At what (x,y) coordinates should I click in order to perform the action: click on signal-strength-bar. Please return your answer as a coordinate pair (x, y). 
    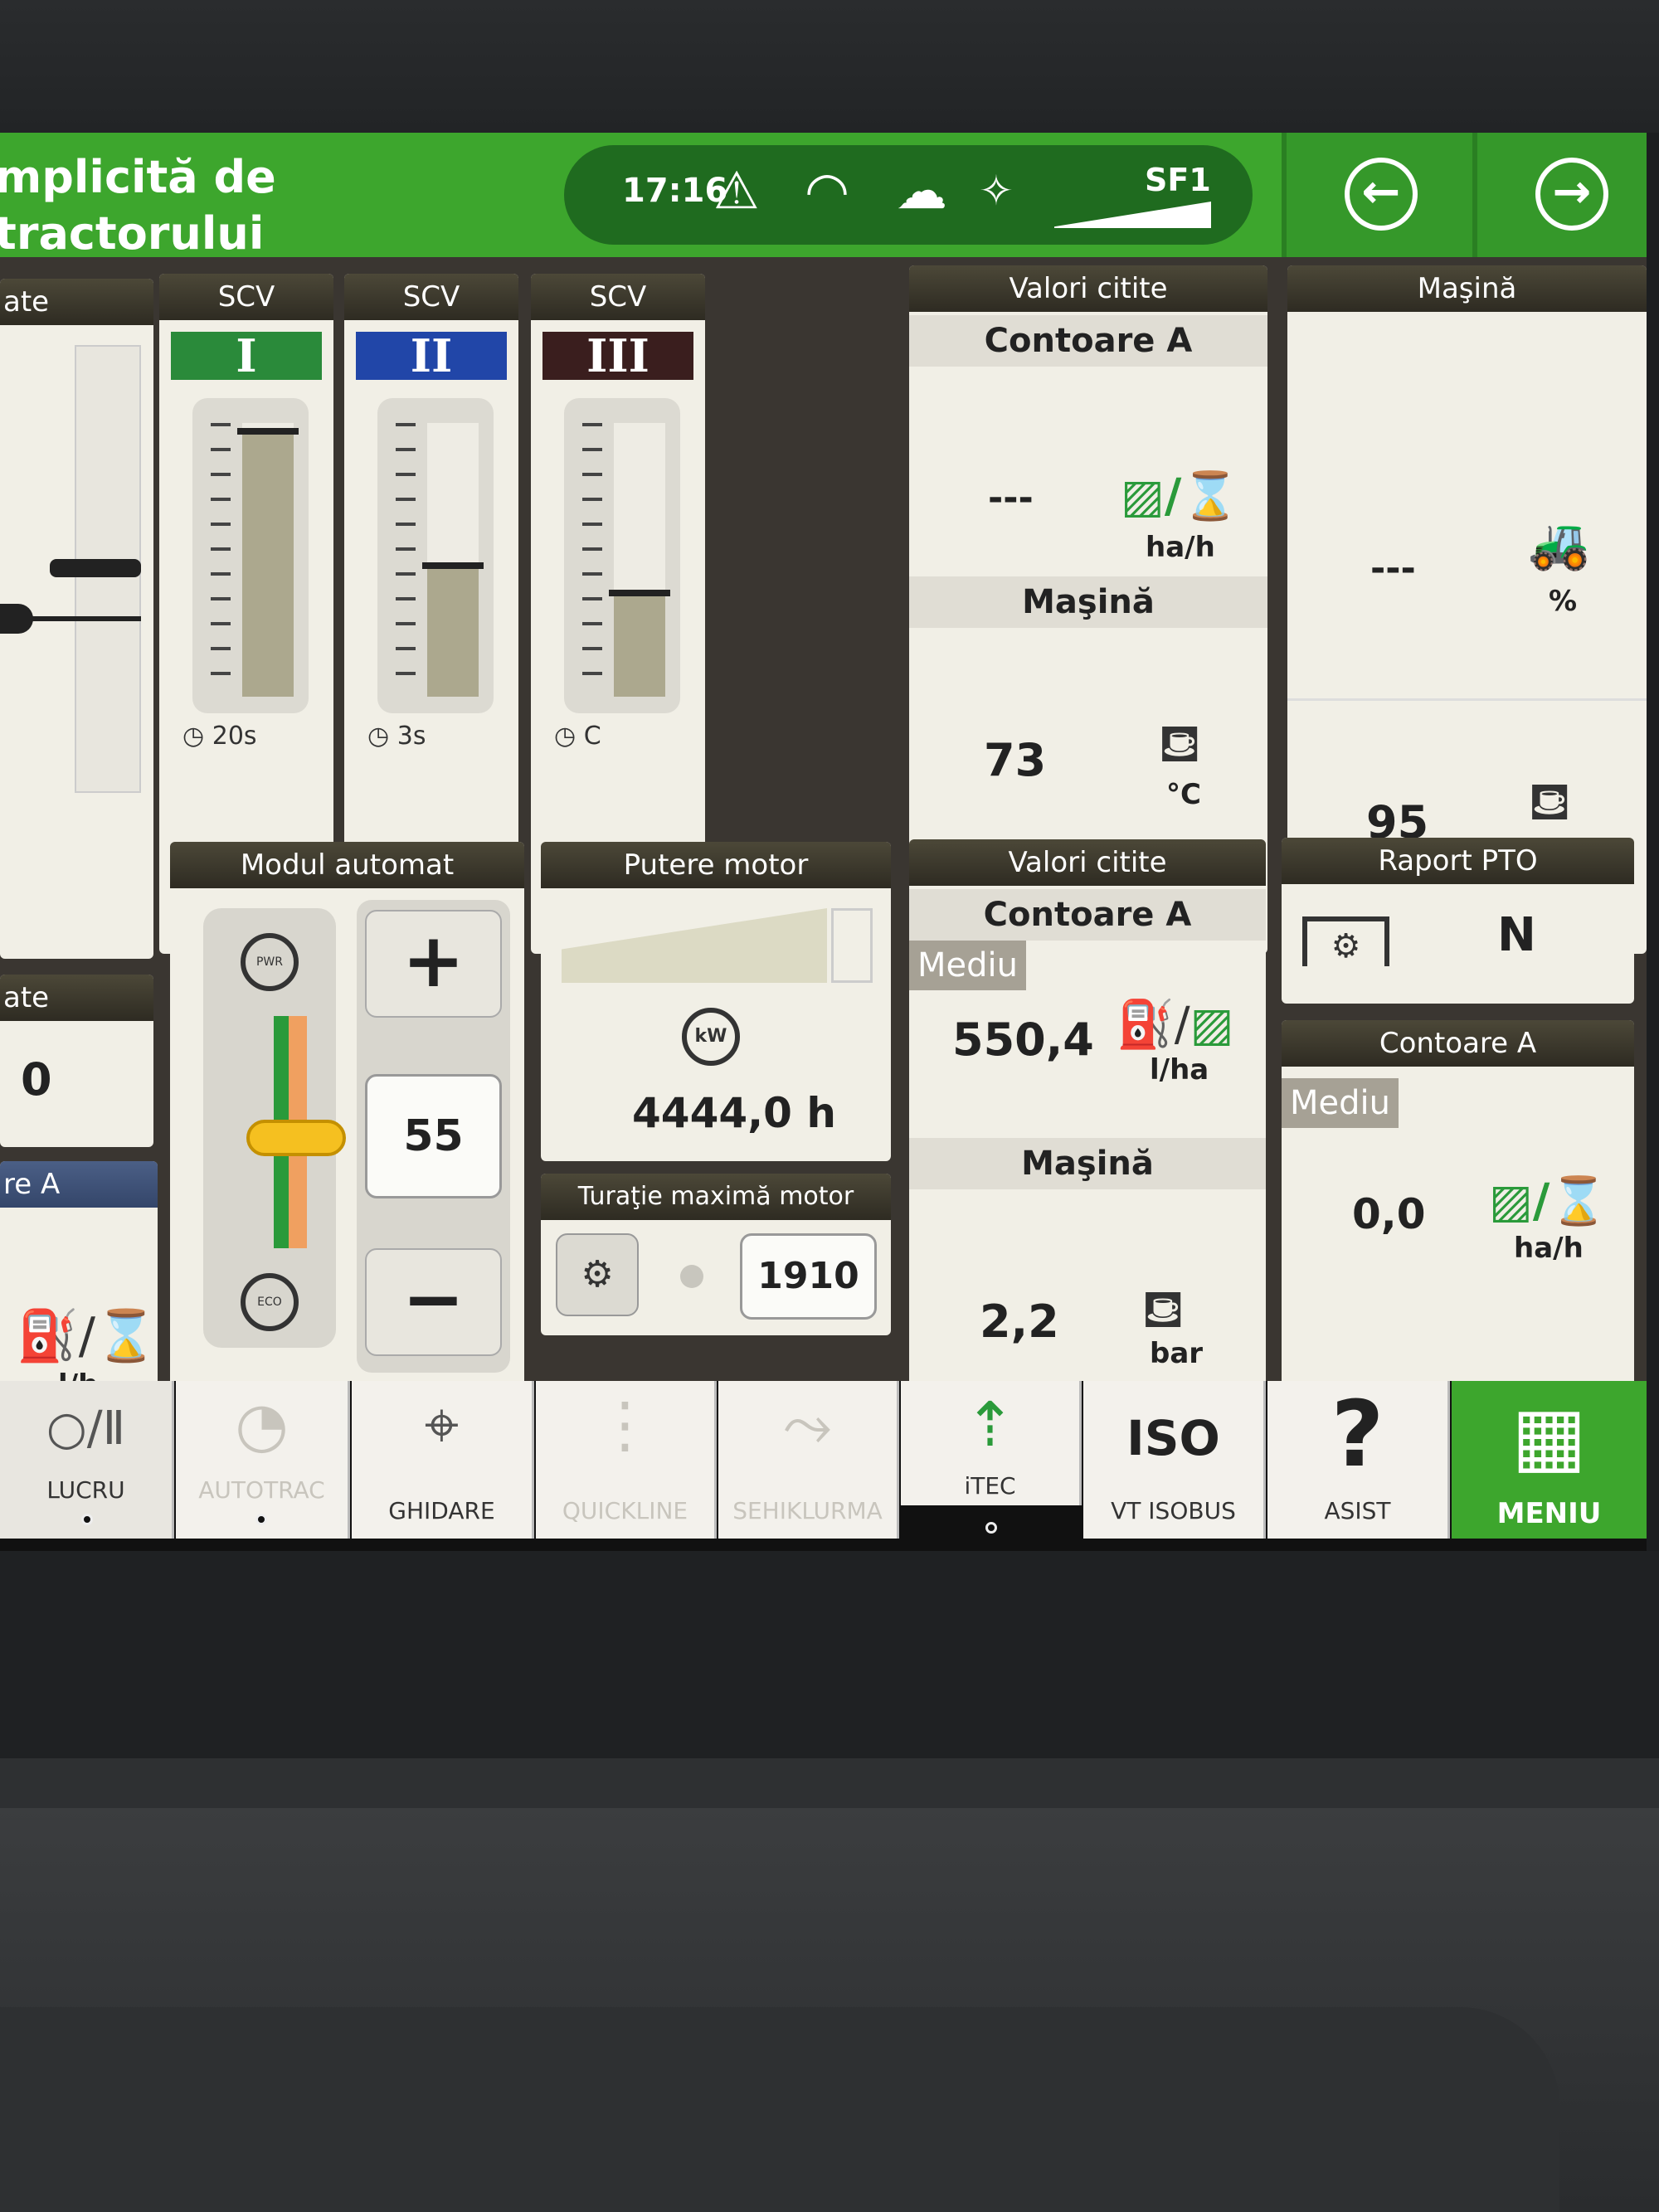
    Looking at the image, I should click on (1128, 215).